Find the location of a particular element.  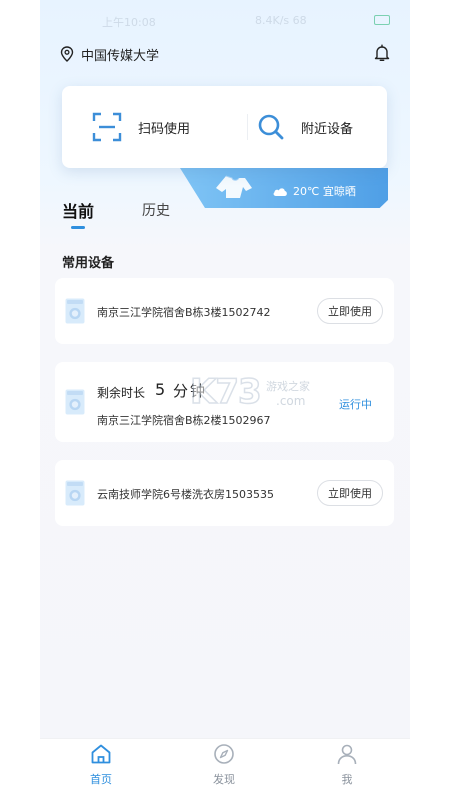

bottom-nav: 首页 发现 我 is located at coordinates (225, 769).